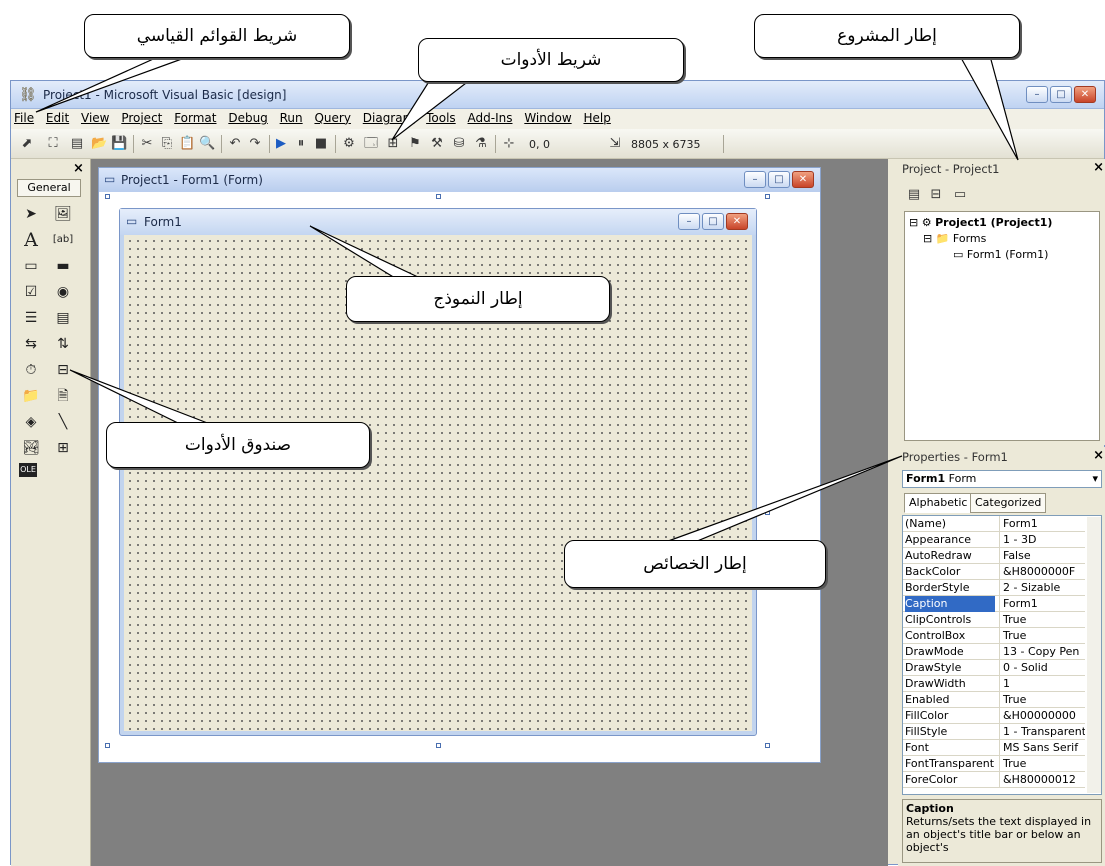  What do you see at coordinates (291, 118) in the screenshot?
I see `menu-run: Run` at bounding box center [291, 118].